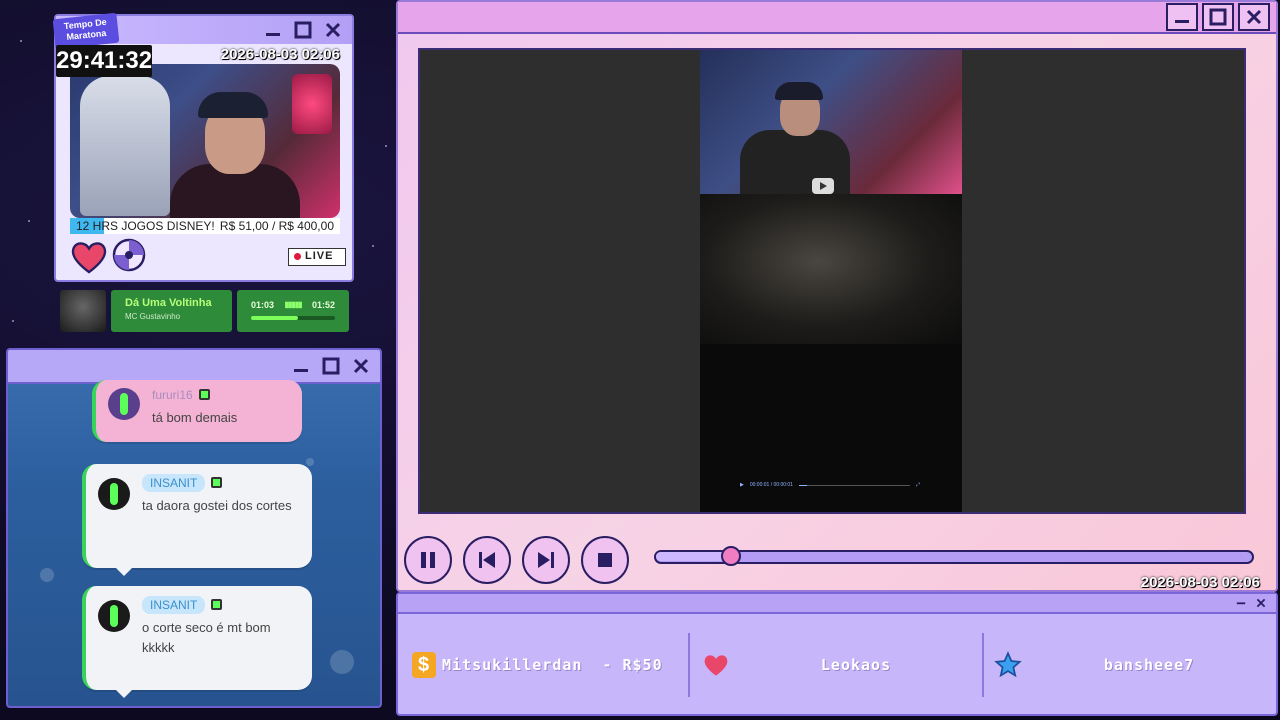 The image size is (1280, 720). What do you see at coordinates (195, 417) in the screenshot?
I see `chat-text: tá bom demais` at bounding box center [195, 417].